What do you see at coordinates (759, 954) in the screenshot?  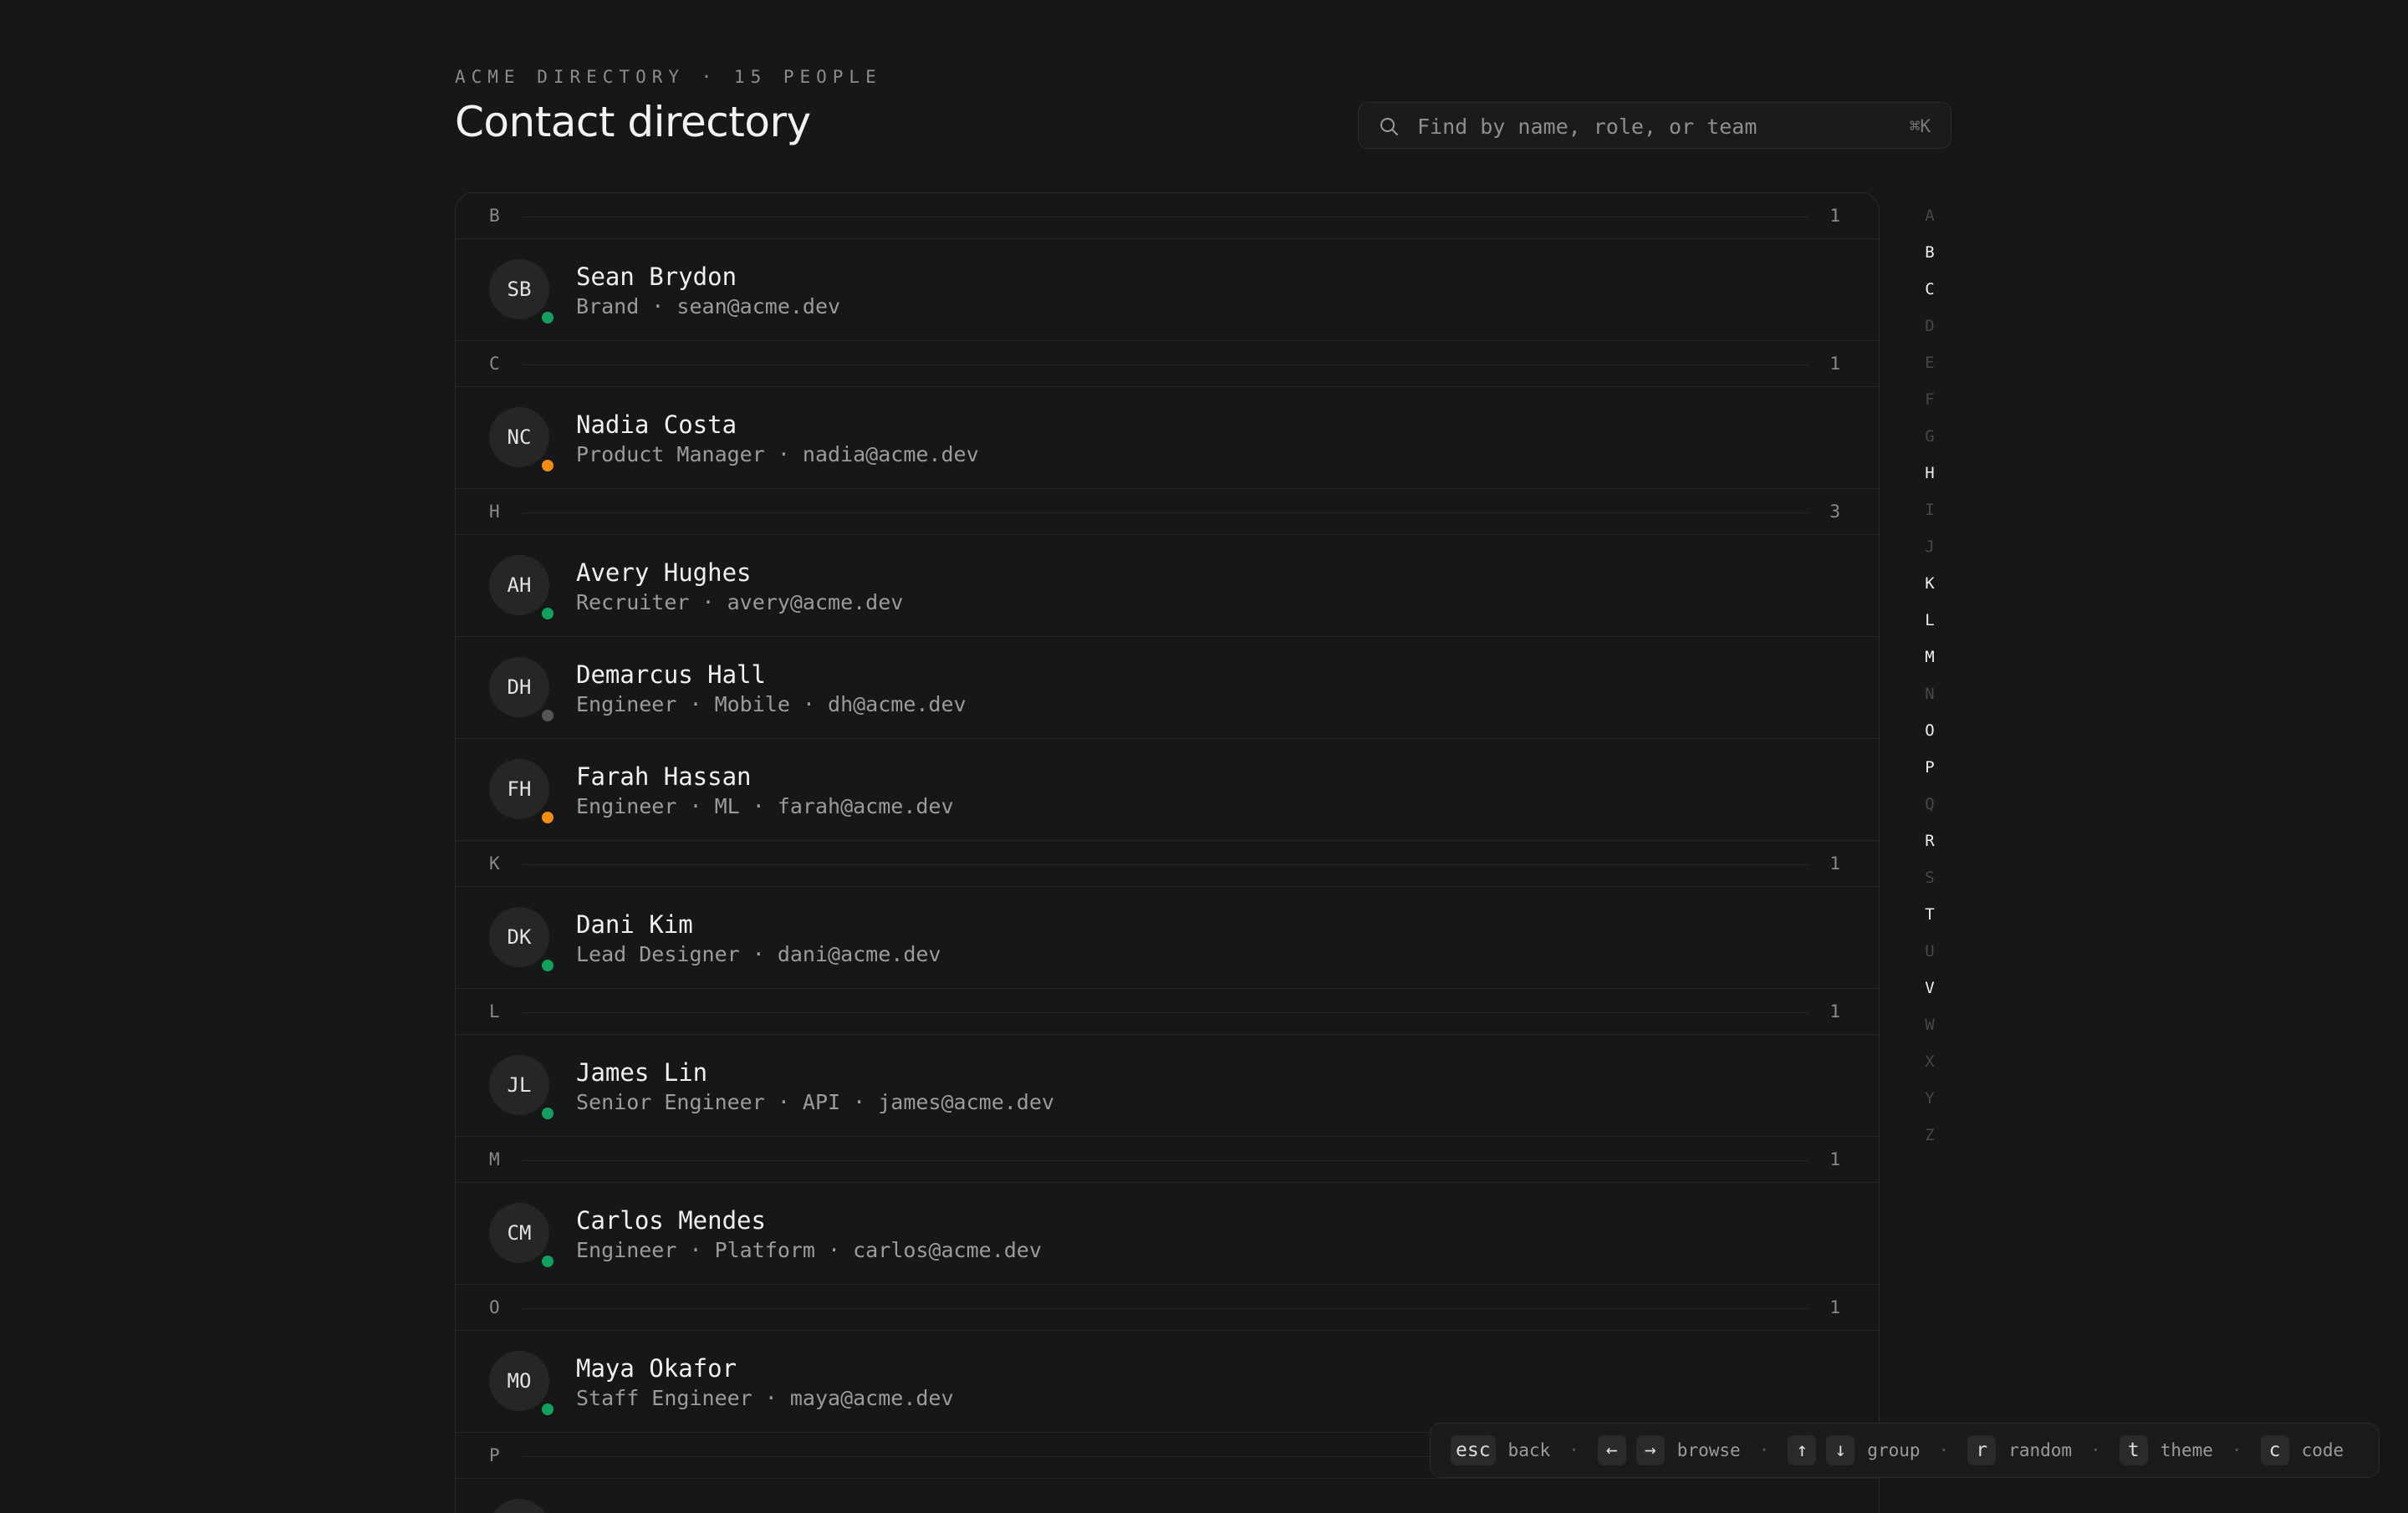 I see `contact-meta: Lead Designer · dani@acme.dev` at bounding box center [759, 954].